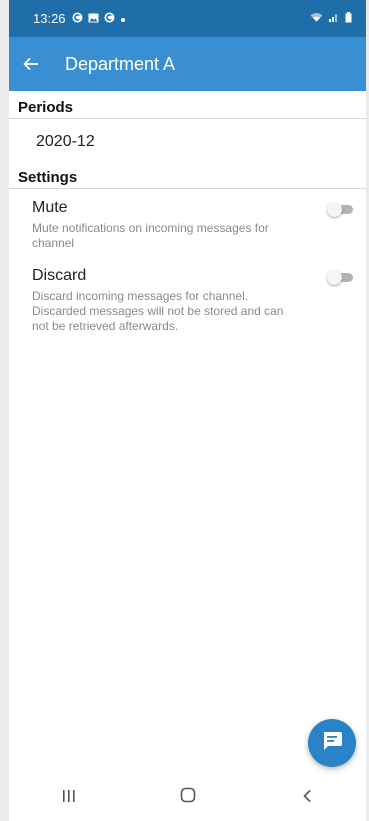 The width and height of the screenshot is (369, 821). What do you see at coordinates (93, 19) in the screenshot?
I see `image-icon` at bounding box center [93, 19].